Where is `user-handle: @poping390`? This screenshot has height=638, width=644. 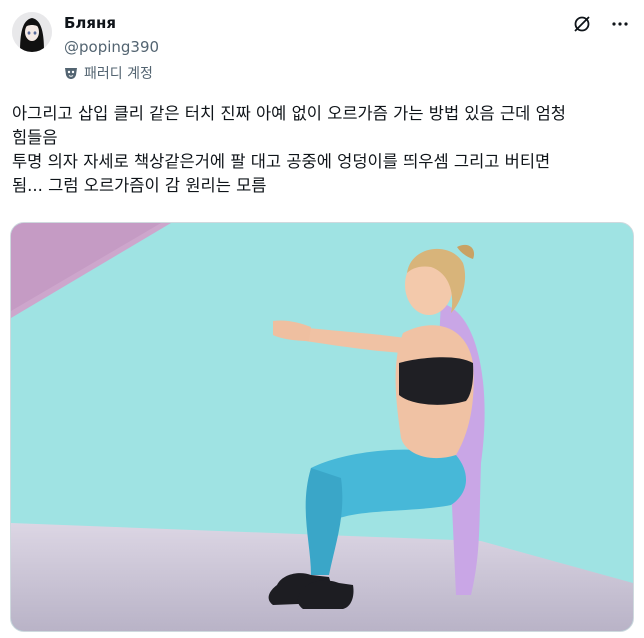
user-handle: @poping390 is located at coordinates (111, 47).